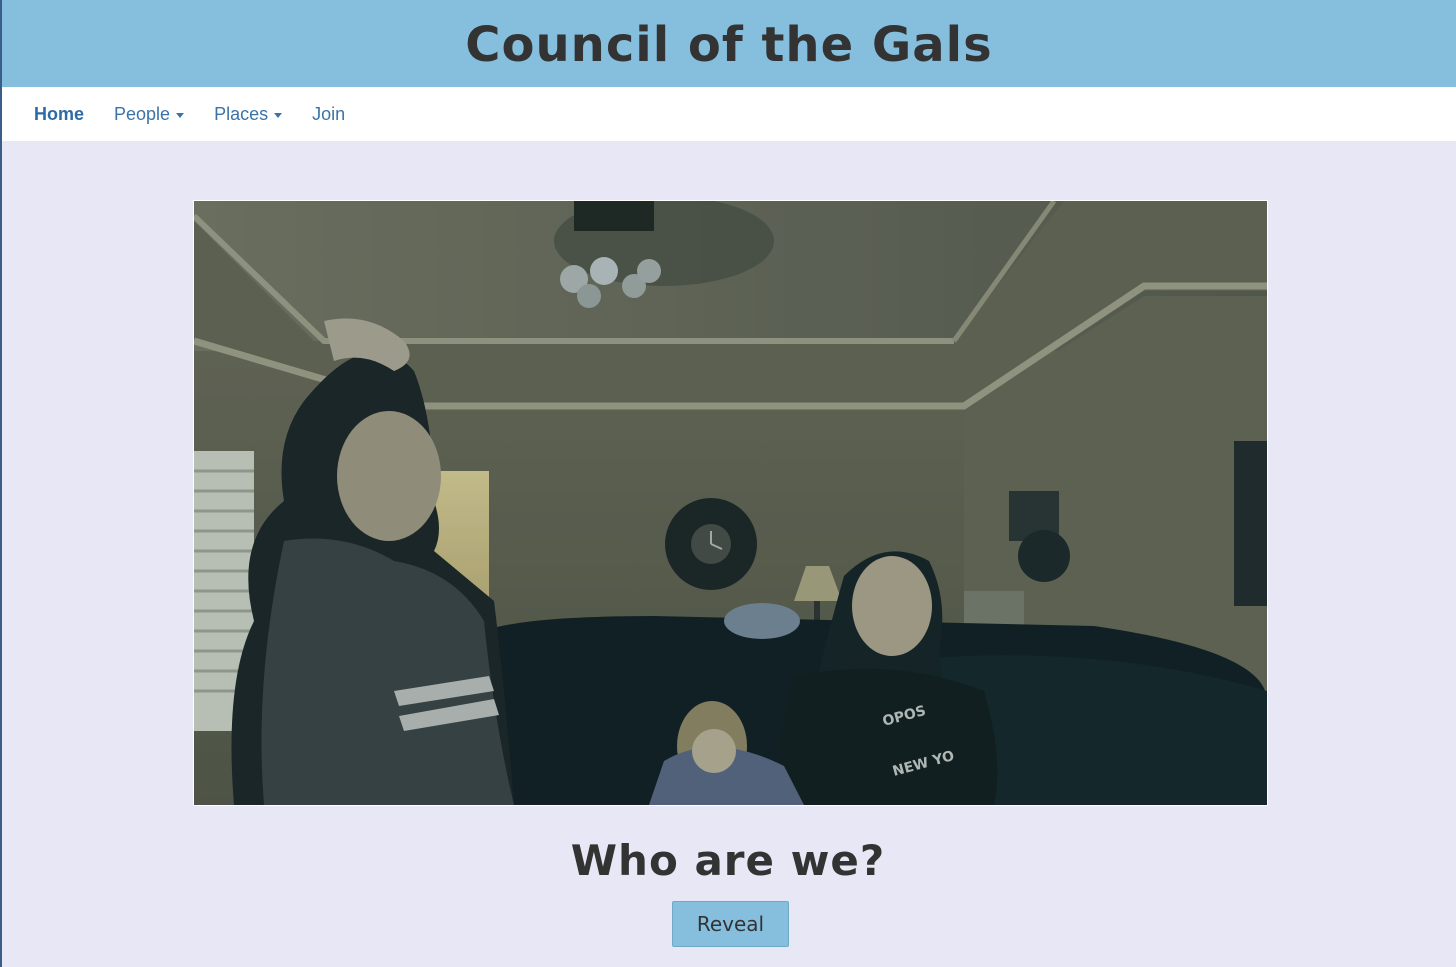 The width and height of the screenshot is (1456, 967). What do you see at coordinates (729, 114) in the screenshot?
I see `navbar: Home People Places Join` at bounding box center [729, 114].